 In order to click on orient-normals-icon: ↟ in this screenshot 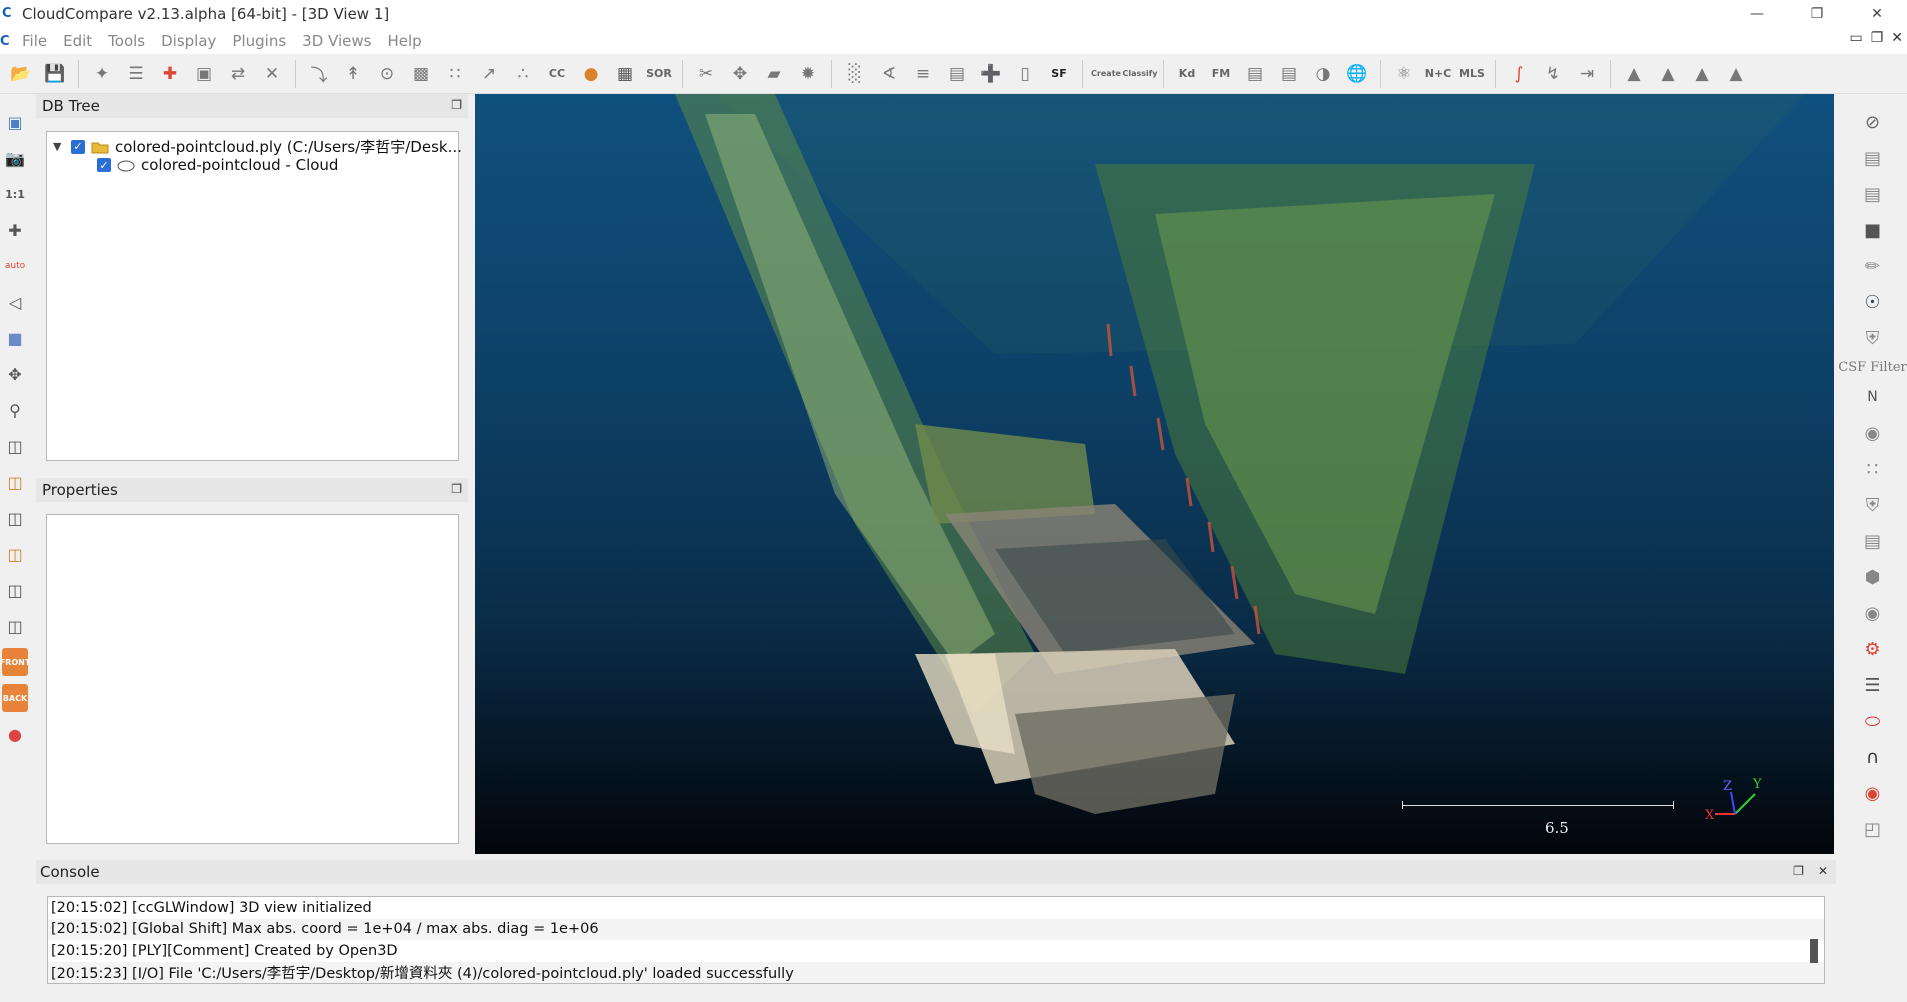, I will do `click(353, 74)`.